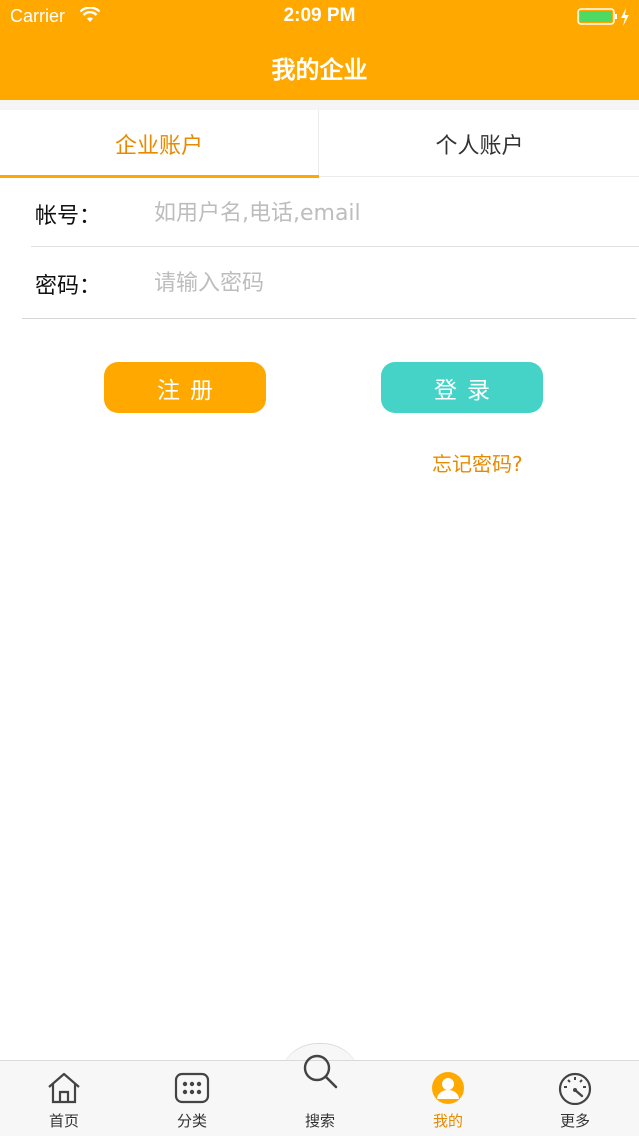 This screenshot has width=639, height=1136. I want to click on tabbar-item-category: 分类, so click(192, 1098).